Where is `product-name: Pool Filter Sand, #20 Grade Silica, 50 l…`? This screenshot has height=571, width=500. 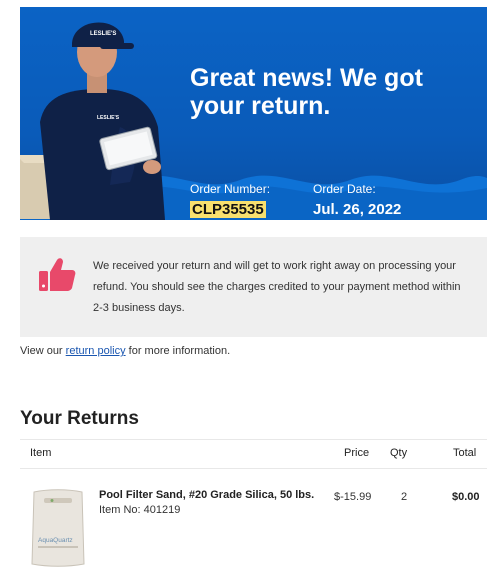
product-name: Pool Filter Sand, #20 Grade Silica, 50 l… is located at coordinates (207, 495).